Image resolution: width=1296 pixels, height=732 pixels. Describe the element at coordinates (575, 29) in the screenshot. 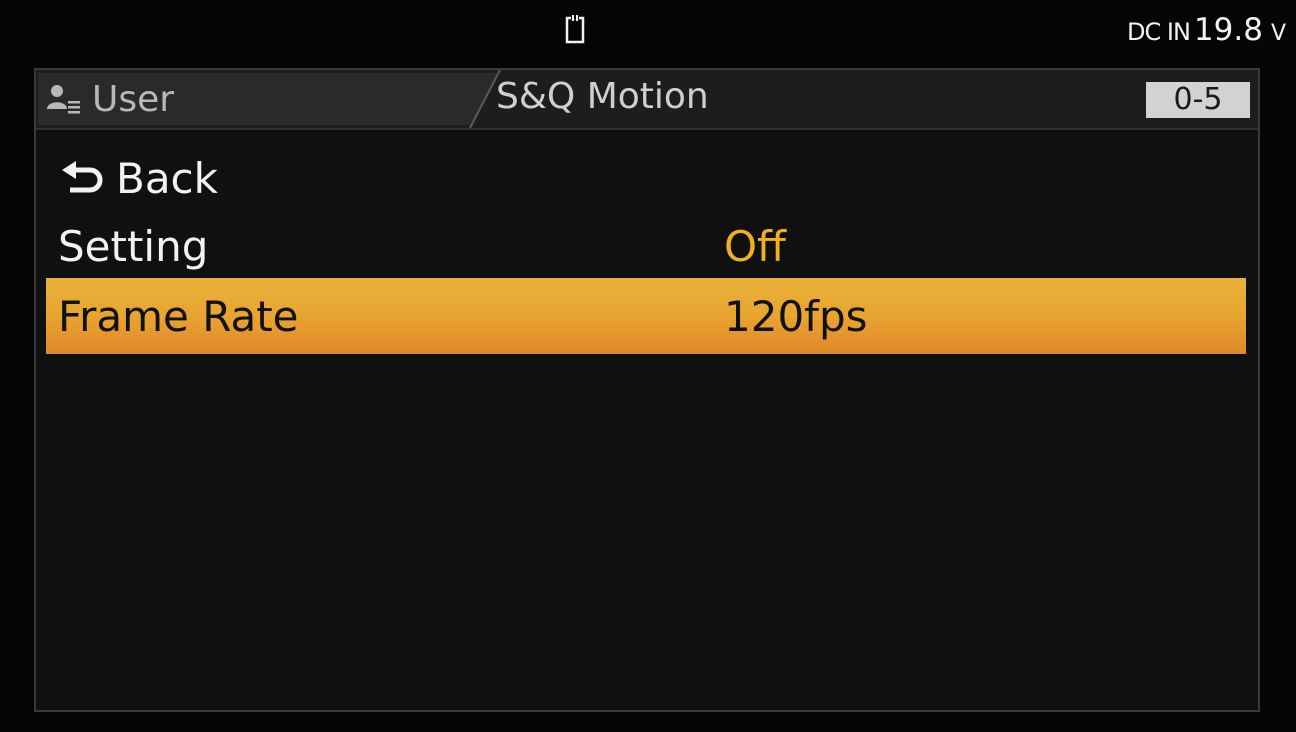

I see `memory-card-icon` at that location.